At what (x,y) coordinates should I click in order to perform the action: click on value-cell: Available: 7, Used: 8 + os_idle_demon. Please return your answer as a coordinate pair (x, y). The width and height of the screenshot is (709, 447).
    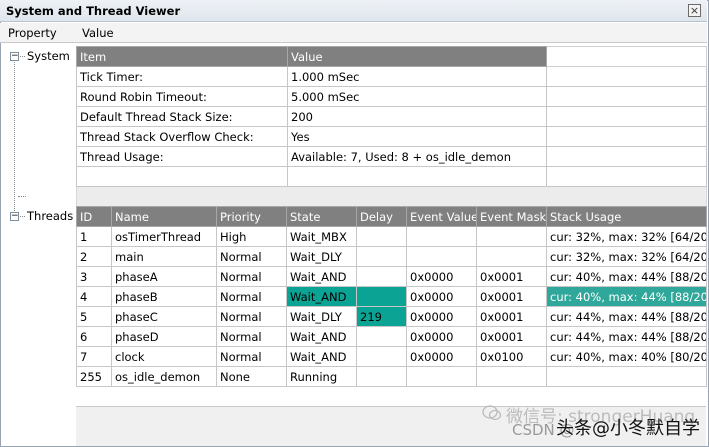
    Looking at the image, I should click on (417, 156).